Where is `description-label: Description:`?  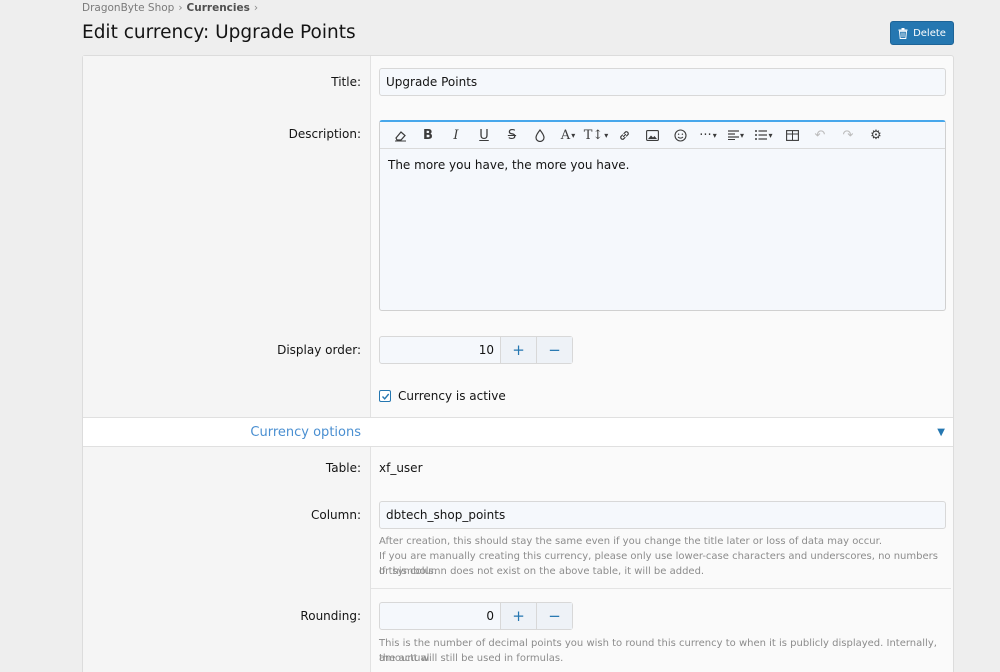
description-label: Description: is located at coordinates (324, 134).